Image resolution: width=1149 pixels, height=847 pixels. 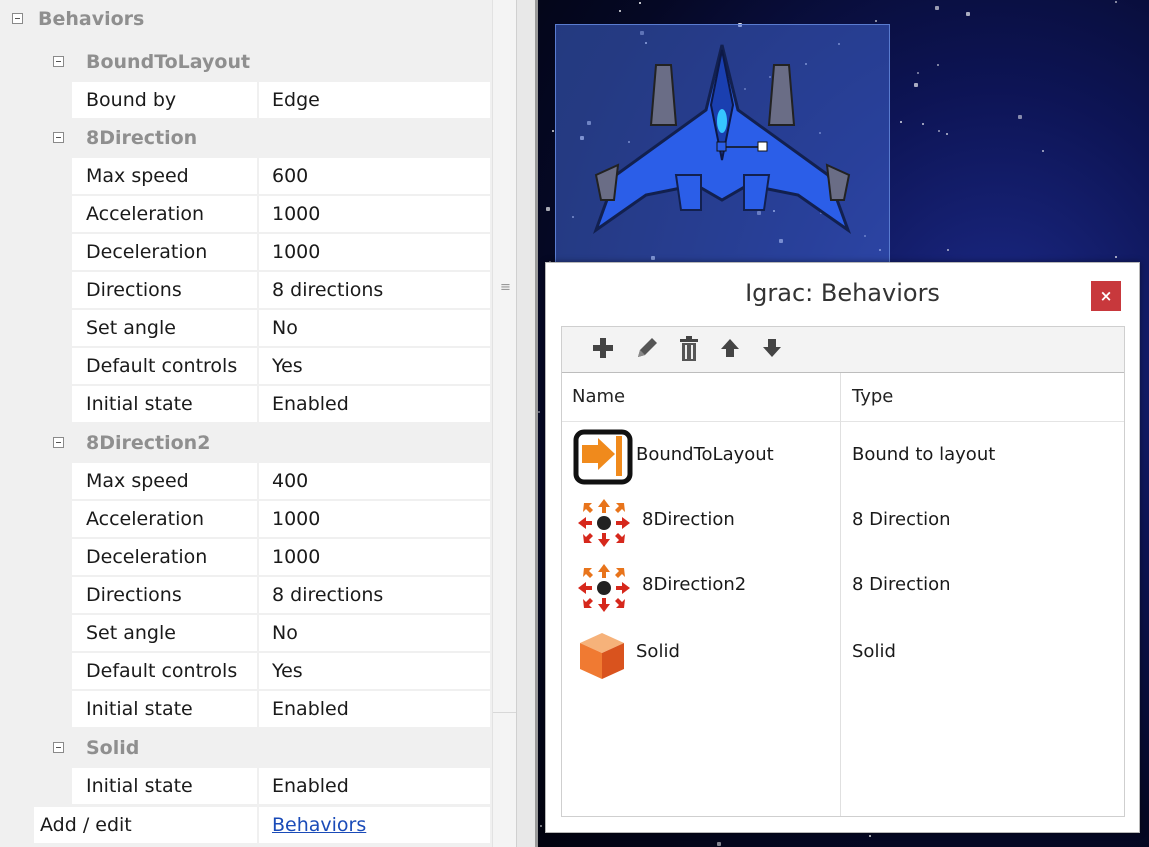 What do you see at coordinates (872, 397) in the screenshot?
I see `column-header-type: Type` at bounding box center [872, 397].